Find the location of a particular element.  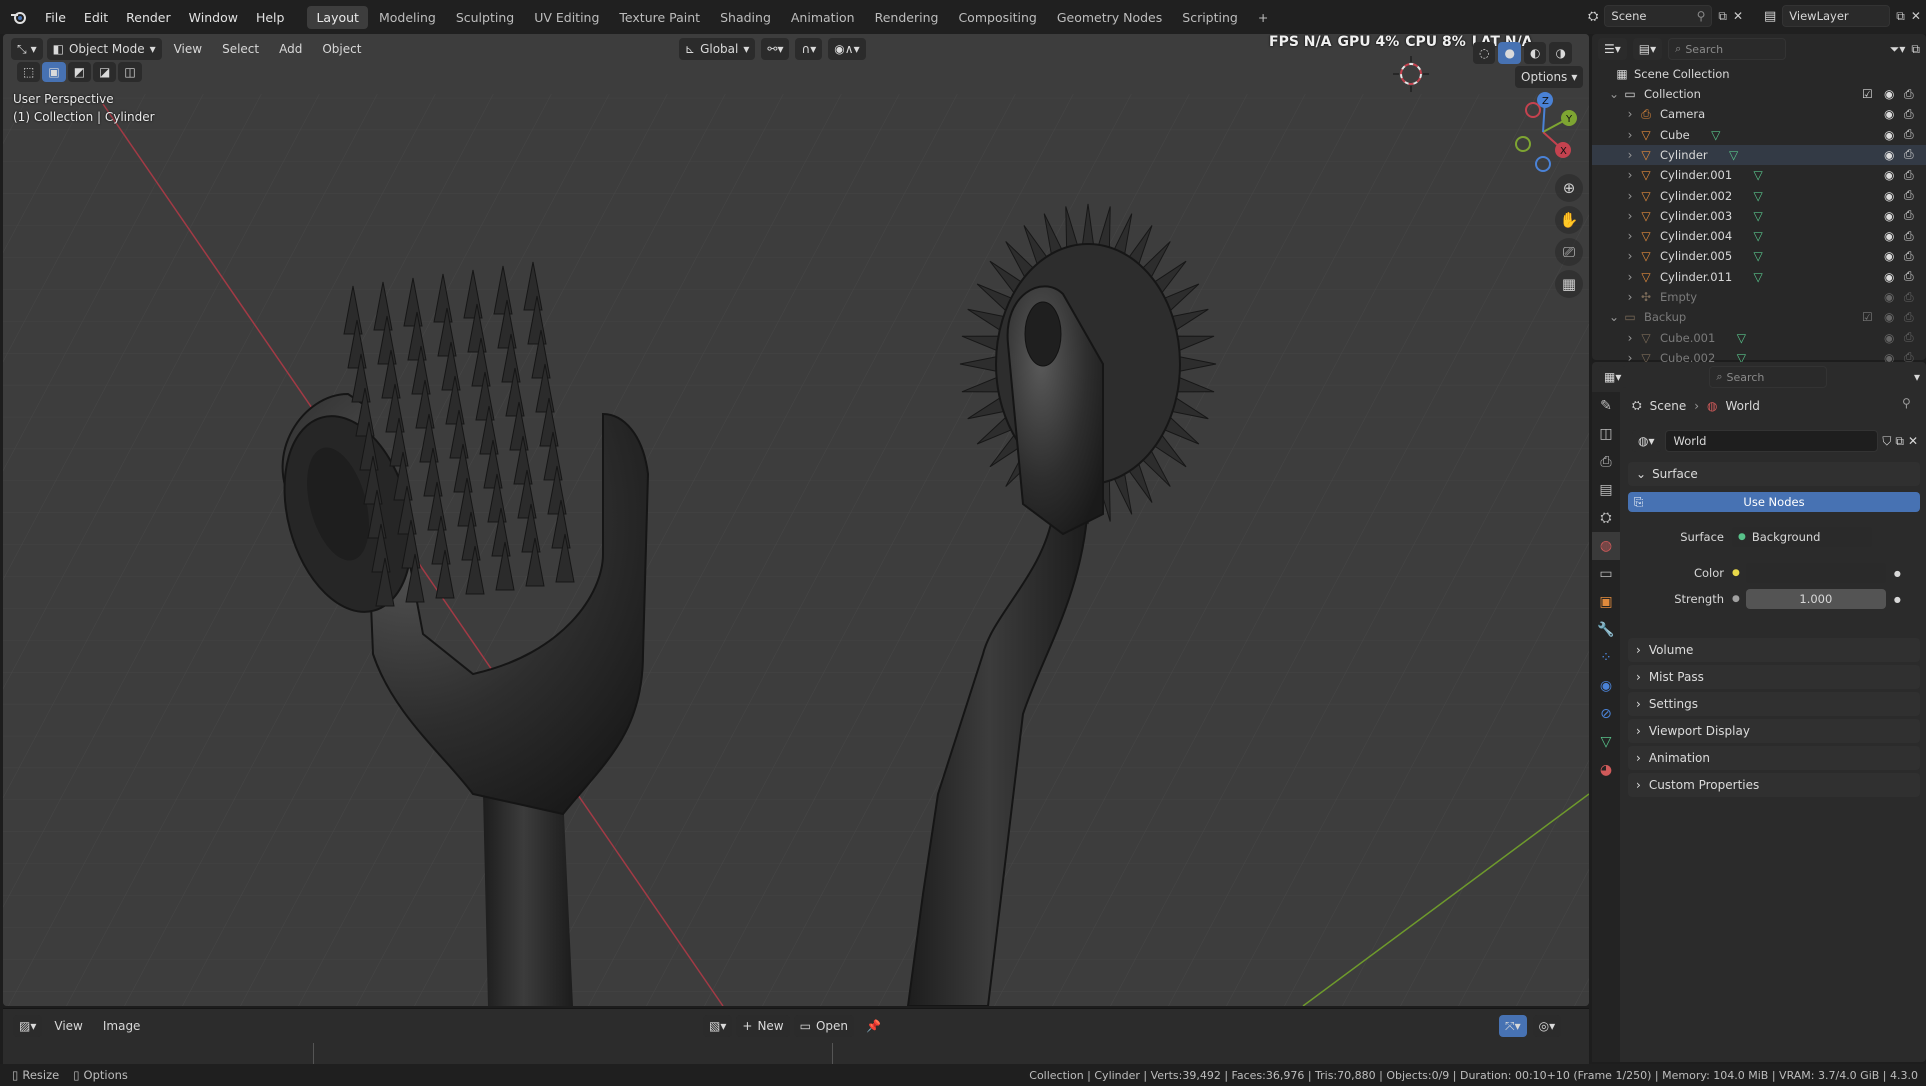

outliner-item-cylinder-003: › ▽ Cylinder.003 ▽ ◉ ⎙ is located at coordinates (1759, 216).